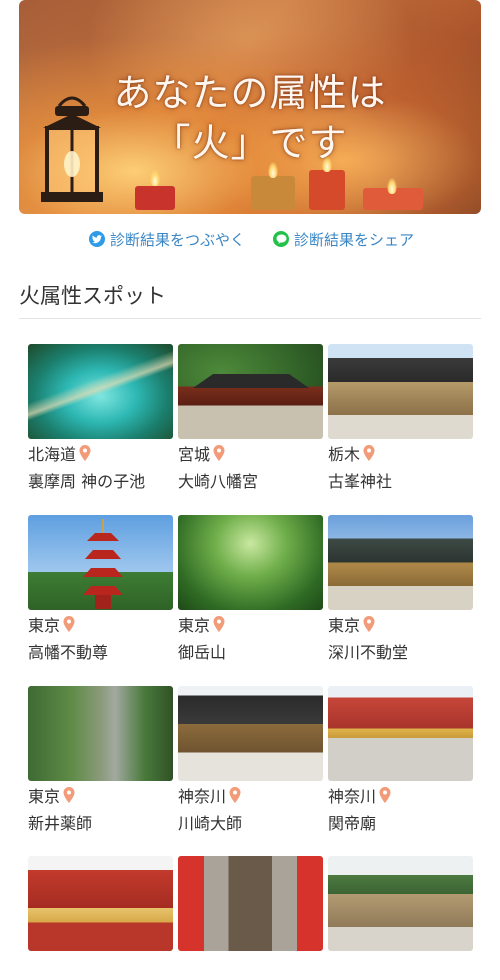 Image resolution: width=500 pixels, height=980 pixels. I want to click on section-title: 火属性スポット, so click(92, 296).